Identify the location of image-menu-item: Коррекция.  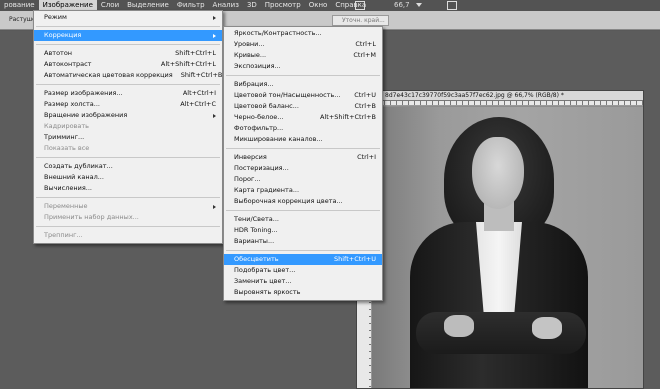
(128, 35).